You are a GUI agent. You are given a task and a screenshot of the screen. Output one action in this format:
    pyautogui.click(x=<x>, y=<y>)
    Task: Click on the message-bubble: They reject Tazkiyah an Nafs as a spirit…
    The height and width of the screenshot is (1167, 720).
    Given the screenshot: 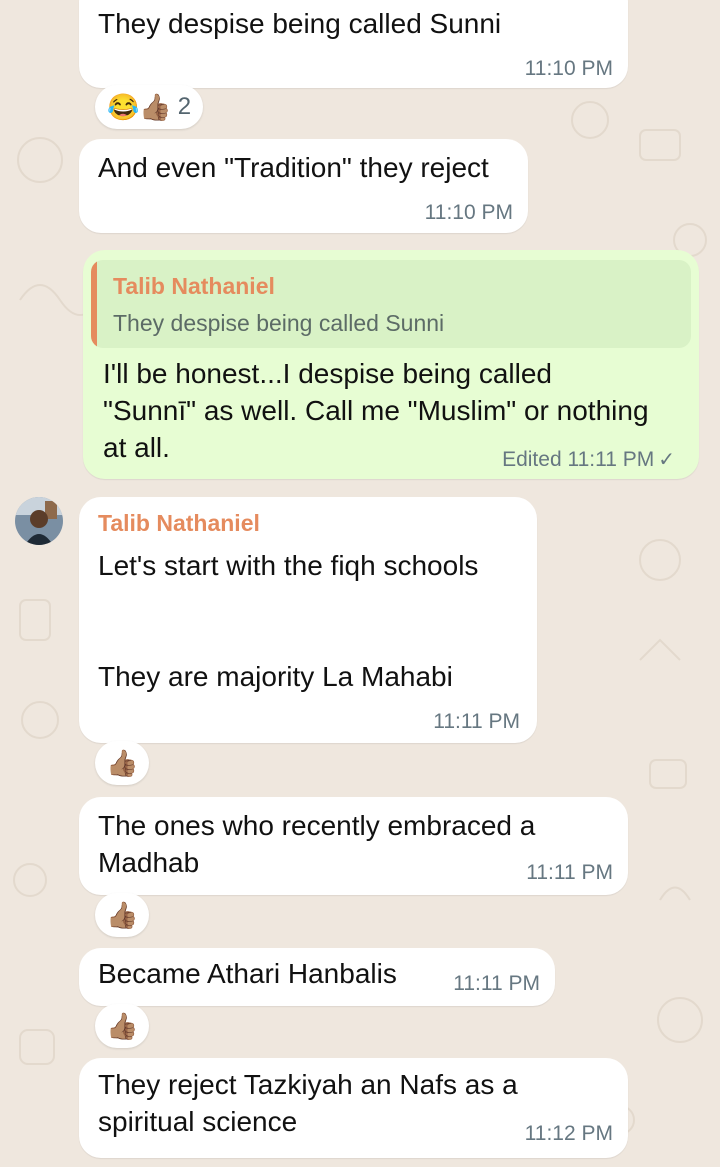 What is the action you would take?
    pyautogui.click(x=353, y=1108)
    